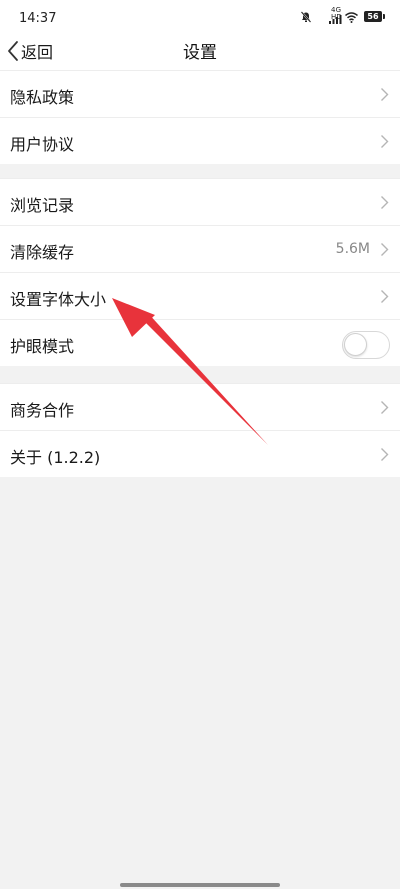 The width and height of the screenshot is (400, 889). What do you see at coordinates (200, 16) in the screenshot?
I see `status-bar: 14:37 4G HD 56` at bounding box center [200, 16].